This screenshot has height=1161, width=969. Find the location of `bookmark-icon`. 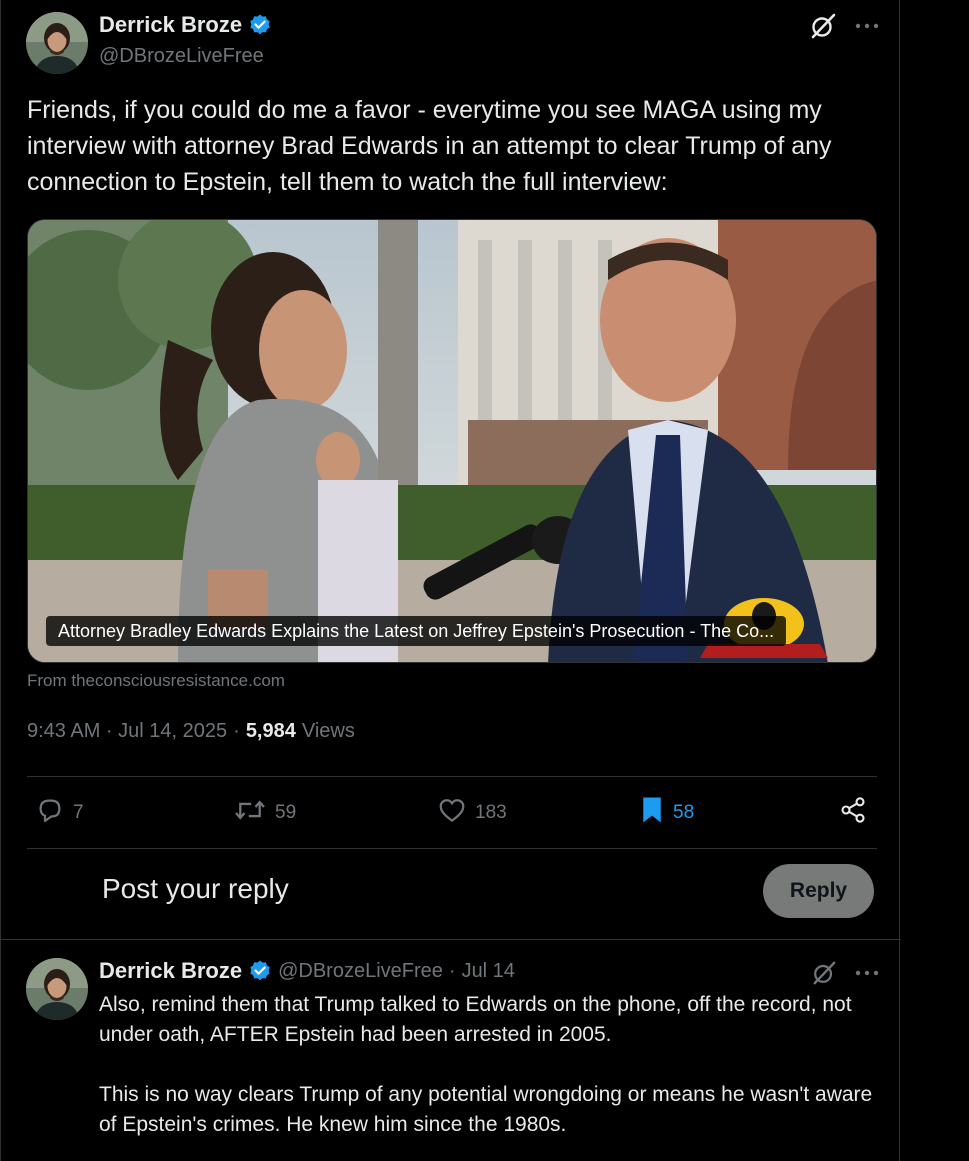

bookmark-icon is located at coordinates (652, 813).